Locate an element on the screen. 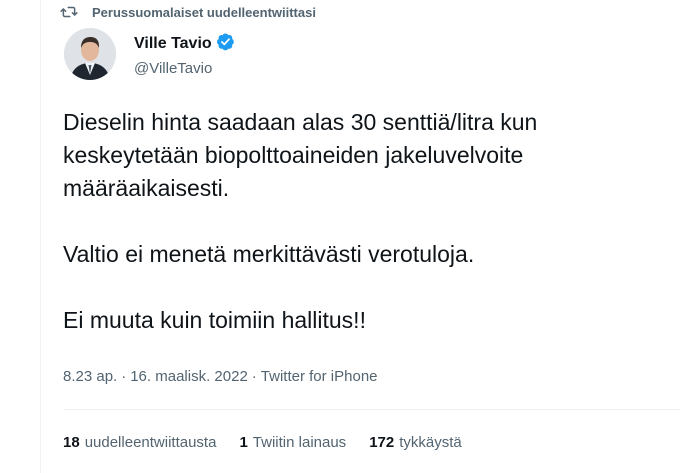 The image size is (680, 473). retweets-stat: 18 uudelleentwiittausta is located at coordinates (139, 442).